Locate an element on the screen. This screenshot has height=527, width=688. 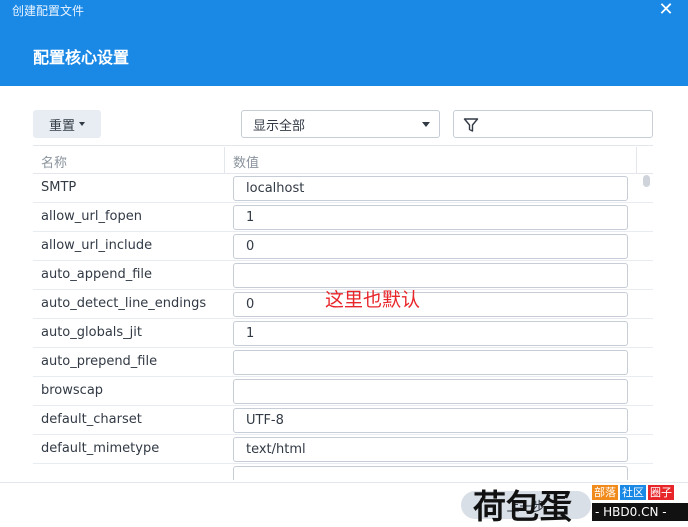
setting-name: auto_detect_line_endings is located at coordinates (124, 303).